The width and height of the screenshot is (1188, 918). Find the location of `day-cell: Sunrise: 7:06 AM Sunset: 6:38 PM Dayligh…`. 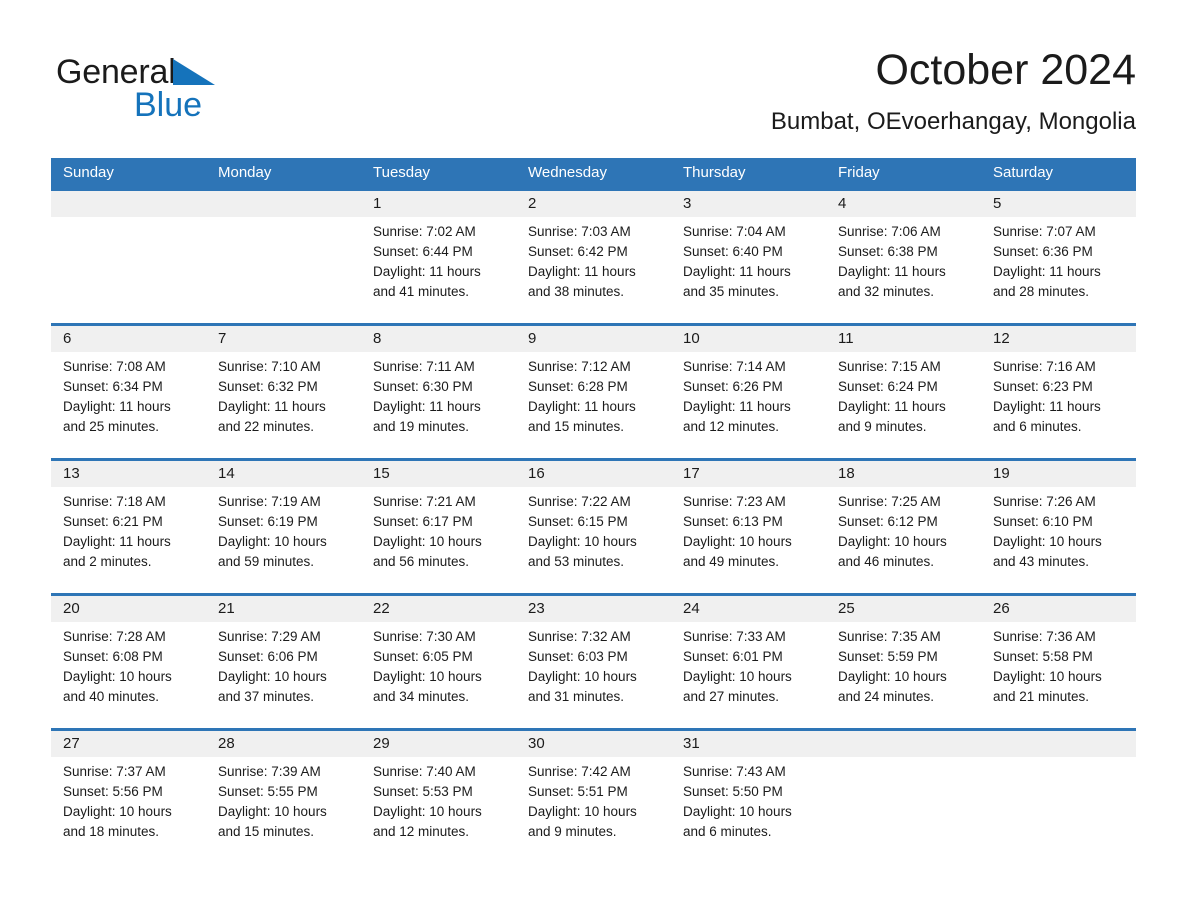

day-cell: Sunrise: 7:06 AM Sunset: 6:38 PM Dayligh… is located at coordinates (903, 270).